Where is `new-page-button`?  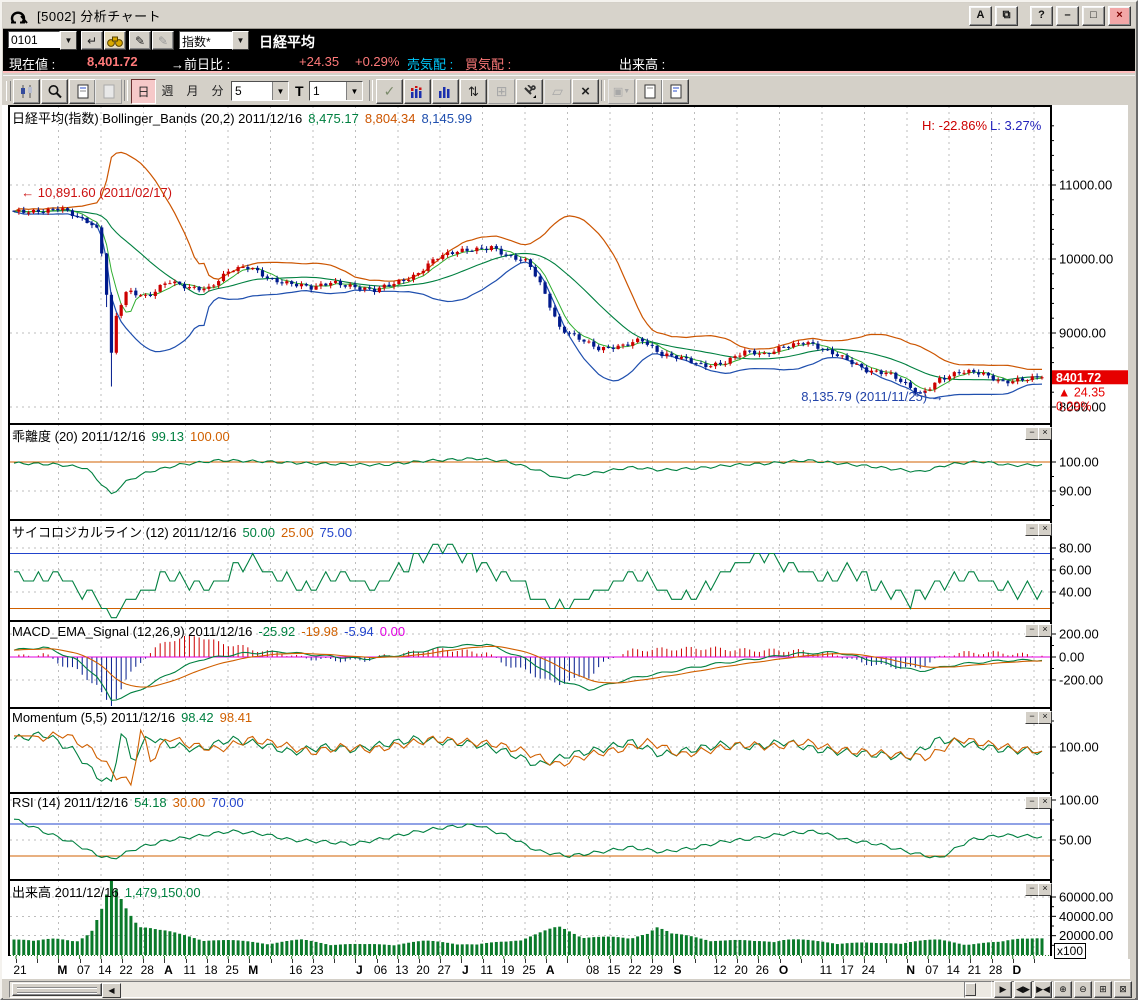 new-page-button is located at coordinates (82, 91).